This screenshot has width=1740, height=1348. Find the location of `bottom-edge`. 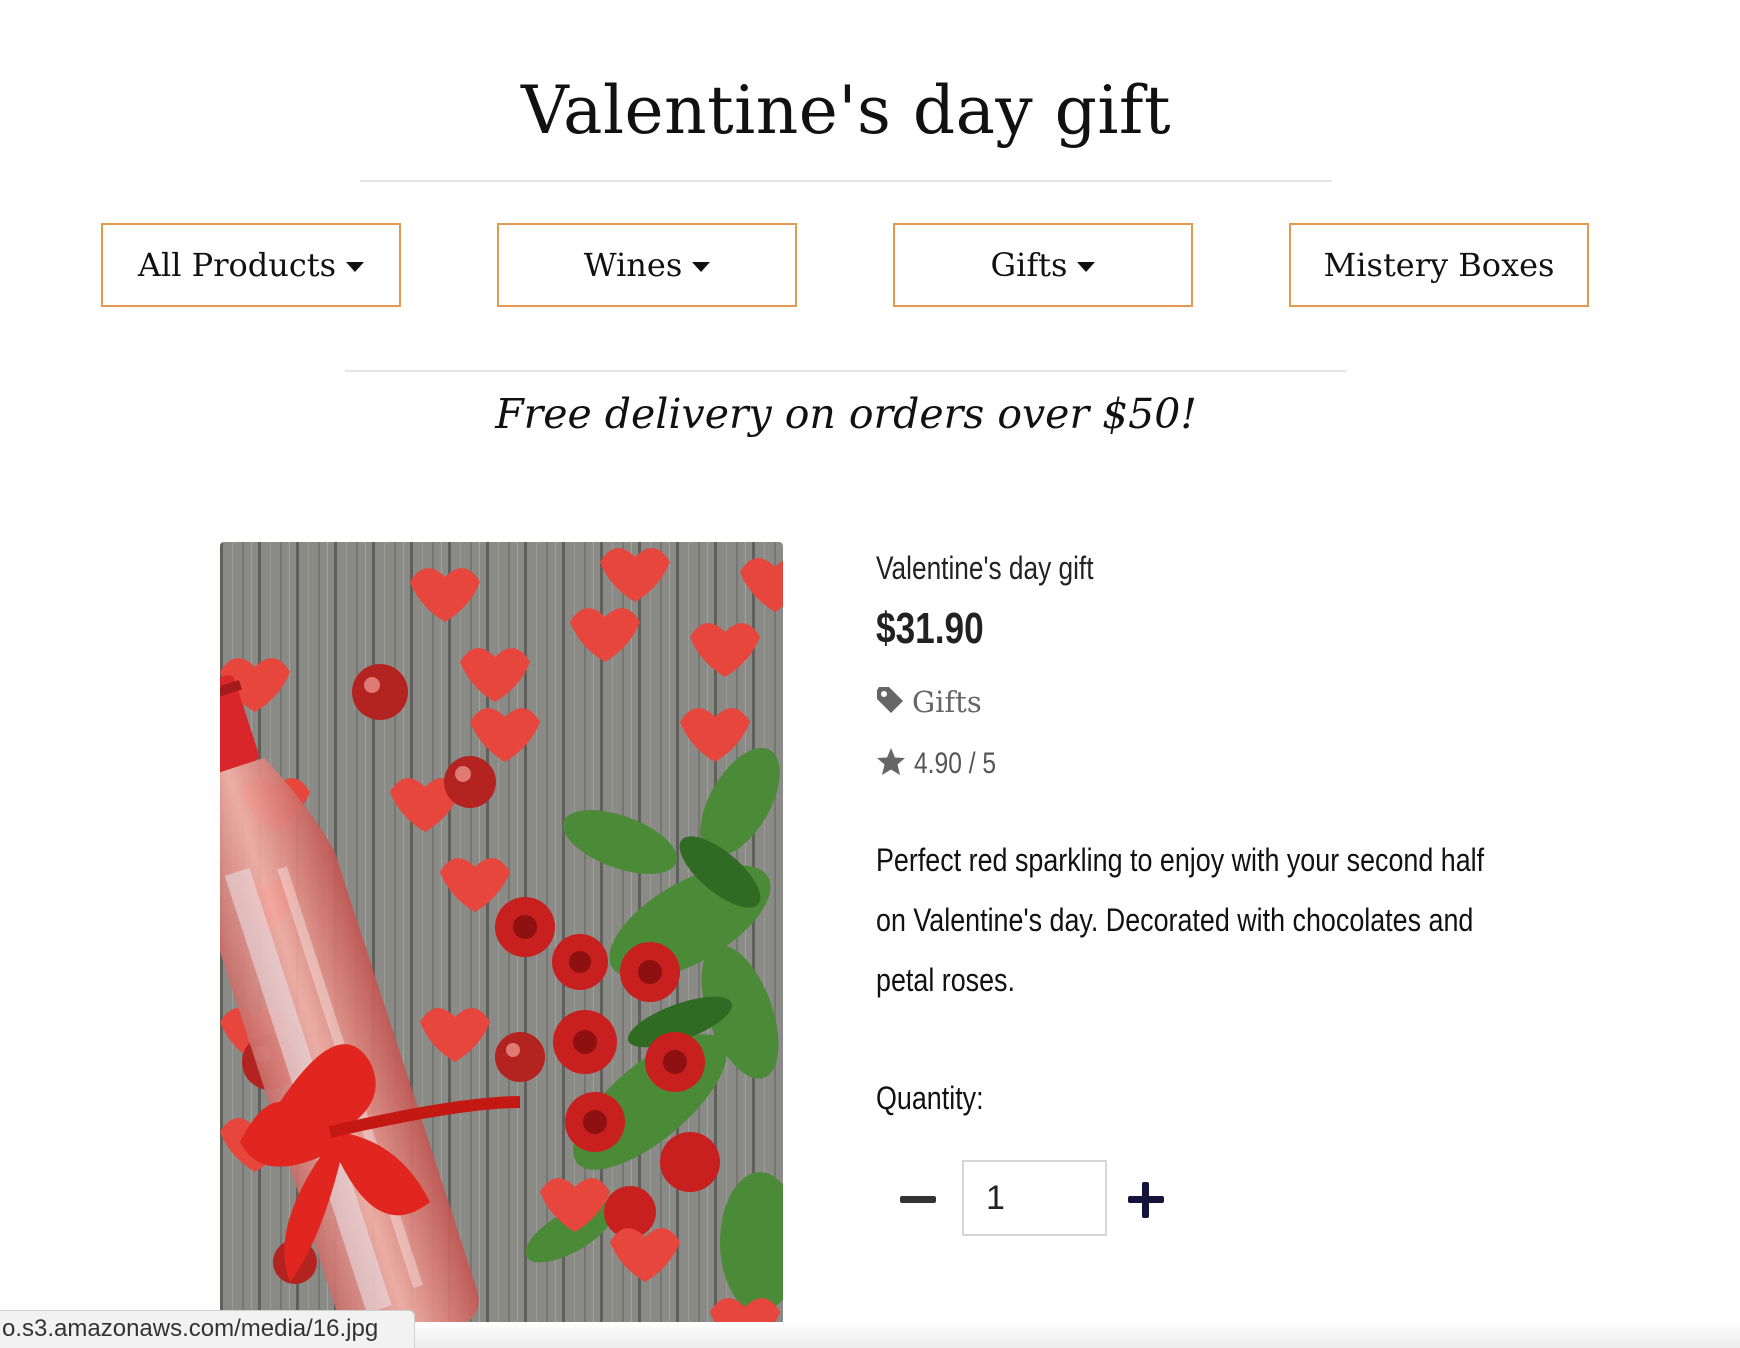

bottom-edge is located at coordinates (1077, 1335).